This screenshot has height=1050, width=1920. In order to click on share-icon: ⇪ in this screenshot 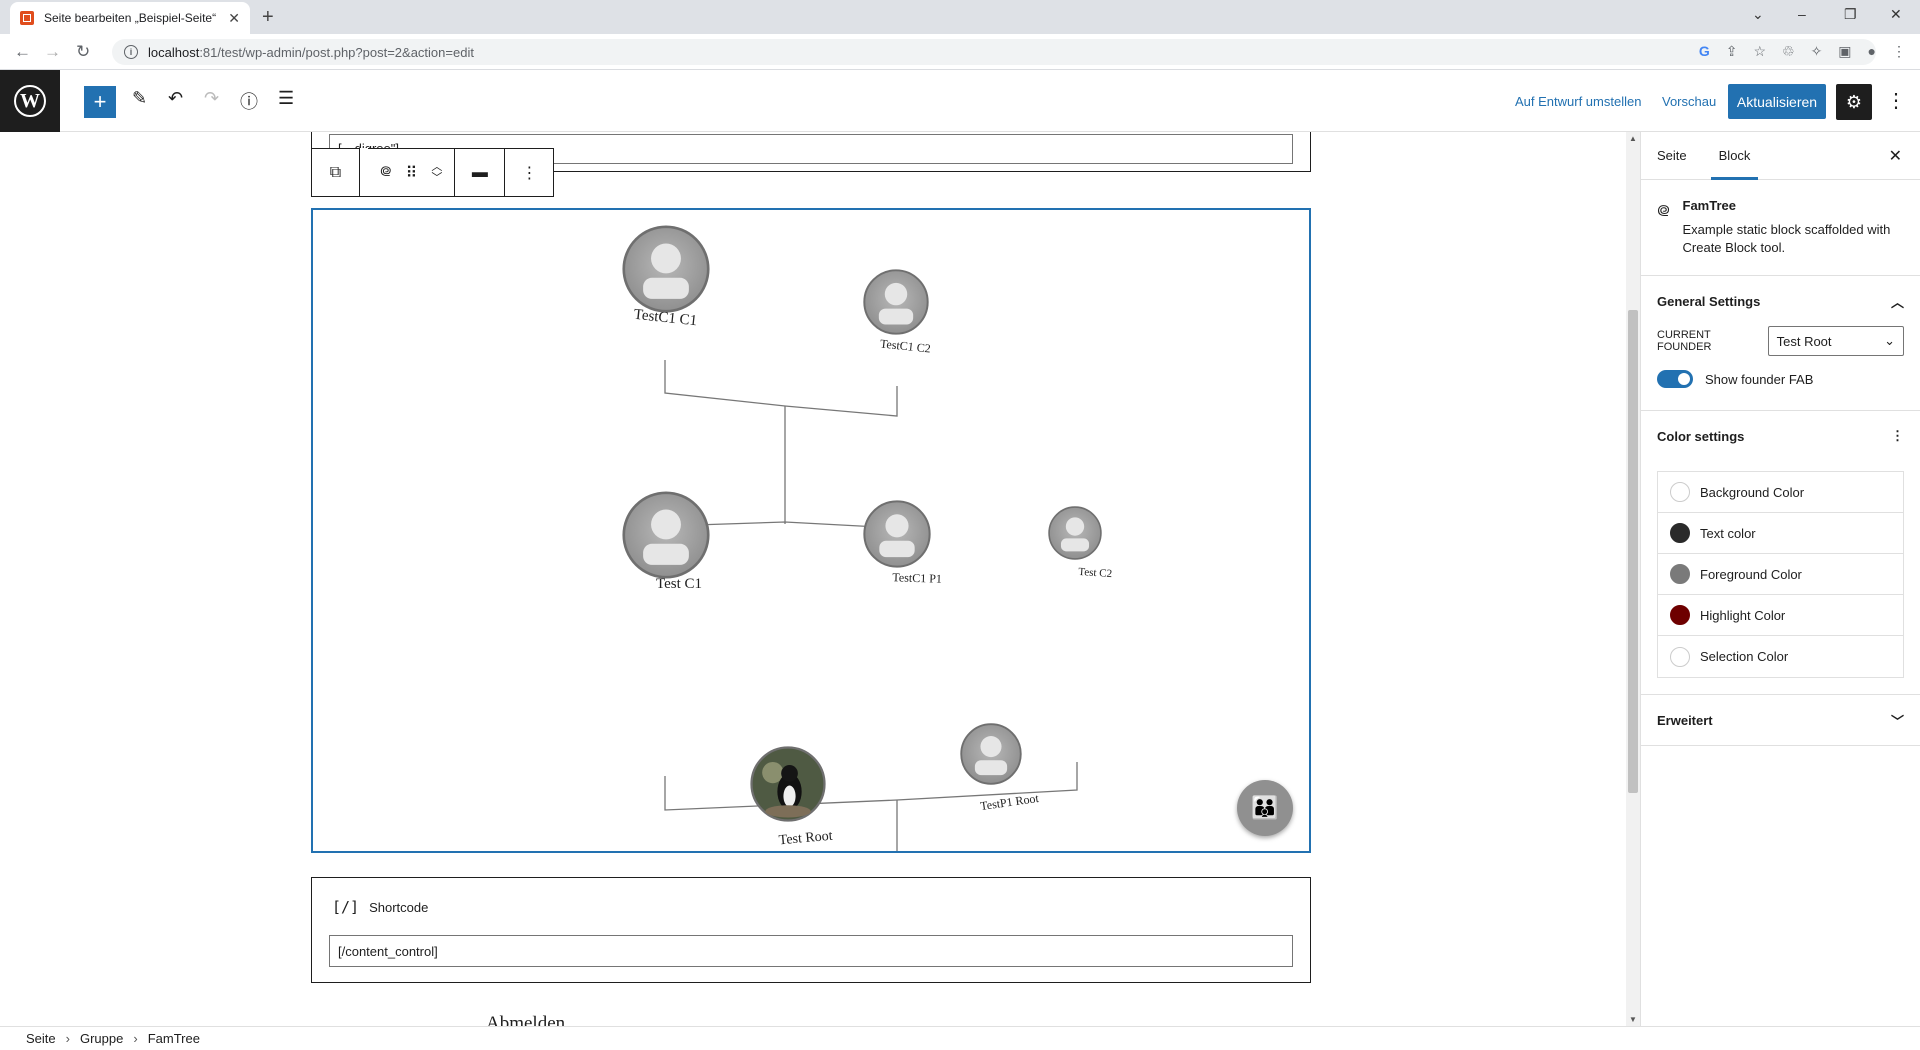, I will do `click(1732, 51)`.